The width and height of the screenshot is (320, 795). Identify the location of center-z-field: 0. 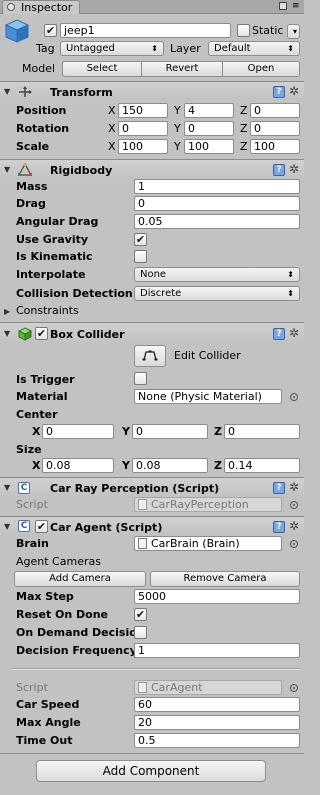
(262, 431).